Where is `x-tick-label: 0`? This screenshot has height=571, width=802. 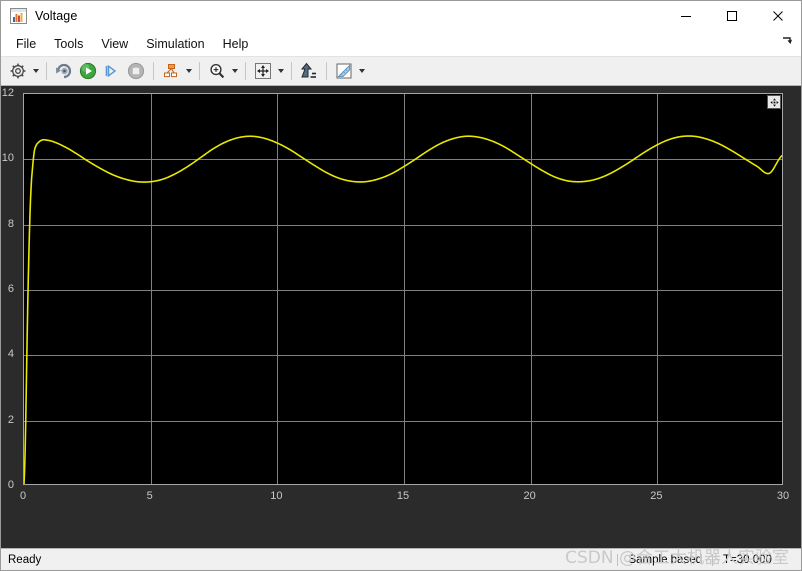
x-tick-label: 0 is located at coordinates (23, 496).